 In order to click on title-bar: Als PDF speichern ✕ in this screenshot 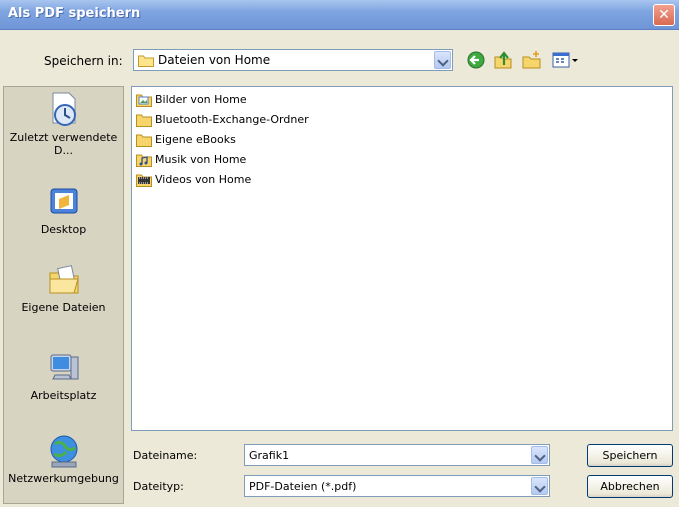, I will do `click(339, 15)`.